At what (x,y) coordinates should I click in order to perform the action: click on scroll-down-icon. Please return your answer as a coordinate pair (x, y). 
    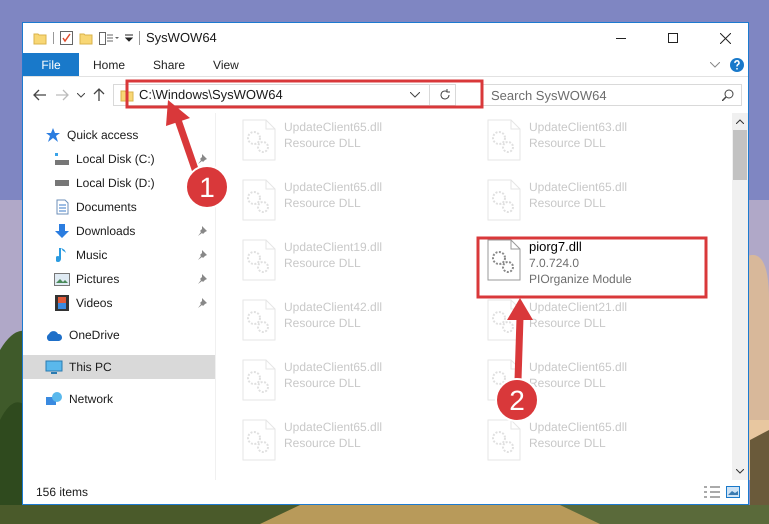
    Looking at the image, I should click on (740, 471).